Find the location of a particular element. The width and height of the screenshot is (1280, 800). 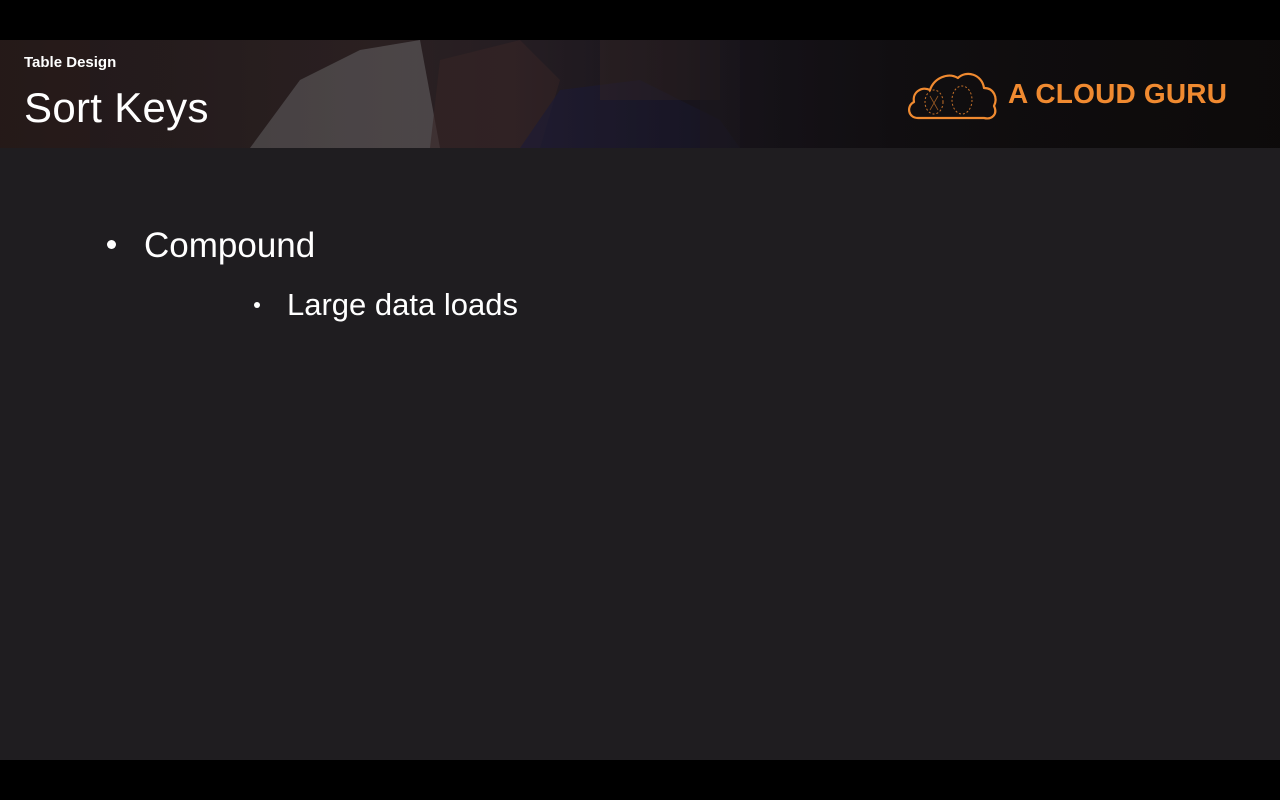

sub-bullet-text: Large data loads is located at coordinates (402, 304).